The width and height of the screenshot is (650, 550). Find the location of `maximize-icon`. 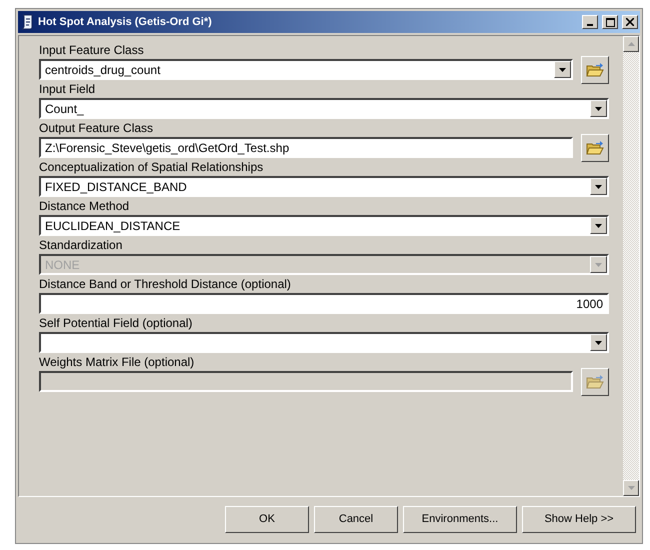

maximize-icon is located at coordinates (610, 22).